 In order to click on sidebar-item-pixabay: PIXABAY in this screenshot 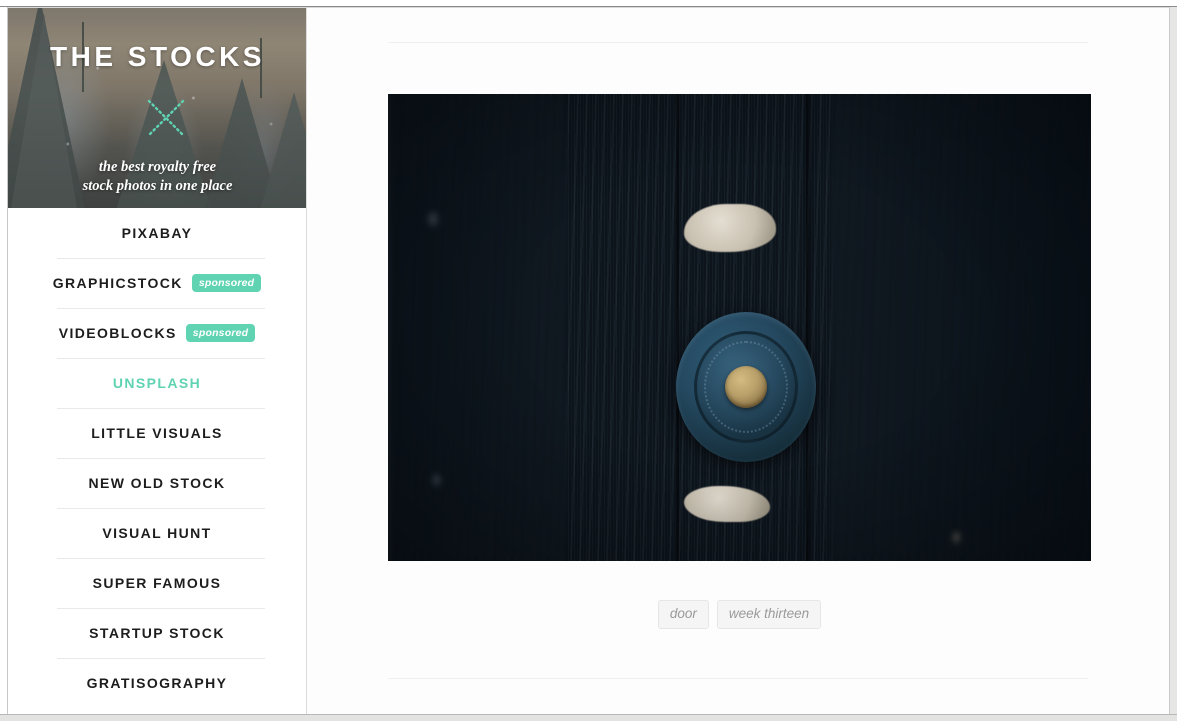, I will do `click(157, 233)`.